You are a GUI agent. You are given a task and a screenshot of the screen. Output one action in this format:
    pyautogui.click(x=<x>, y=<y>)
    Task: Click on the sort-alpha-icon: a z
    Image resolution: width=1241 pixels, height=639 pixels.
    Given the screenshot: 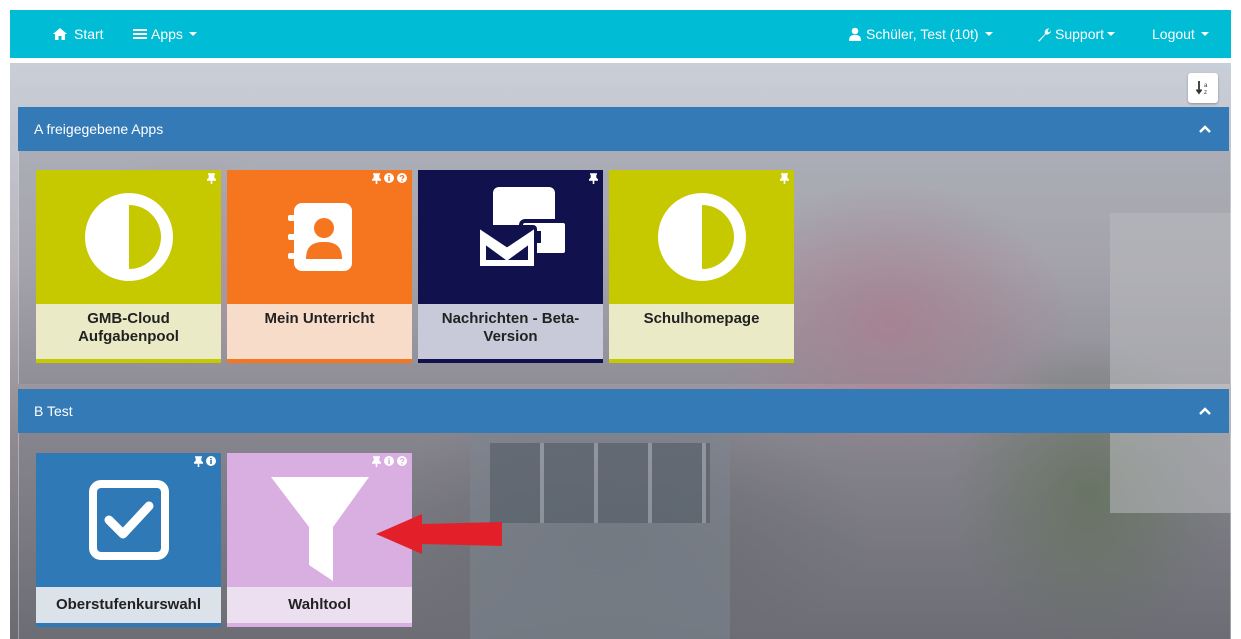 What is the action you would take?
    pyautogui.click(x=1201, y=88)
    